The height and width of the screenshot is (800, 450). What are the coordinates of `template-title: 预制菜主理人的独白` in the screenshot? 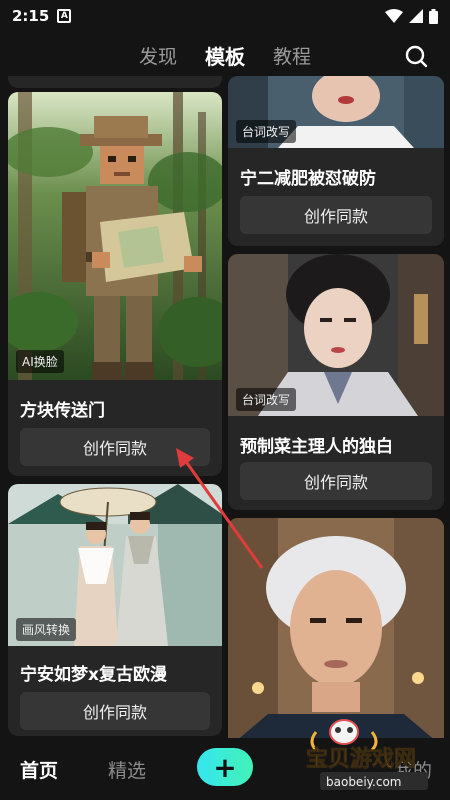 It's located at (316, 447).